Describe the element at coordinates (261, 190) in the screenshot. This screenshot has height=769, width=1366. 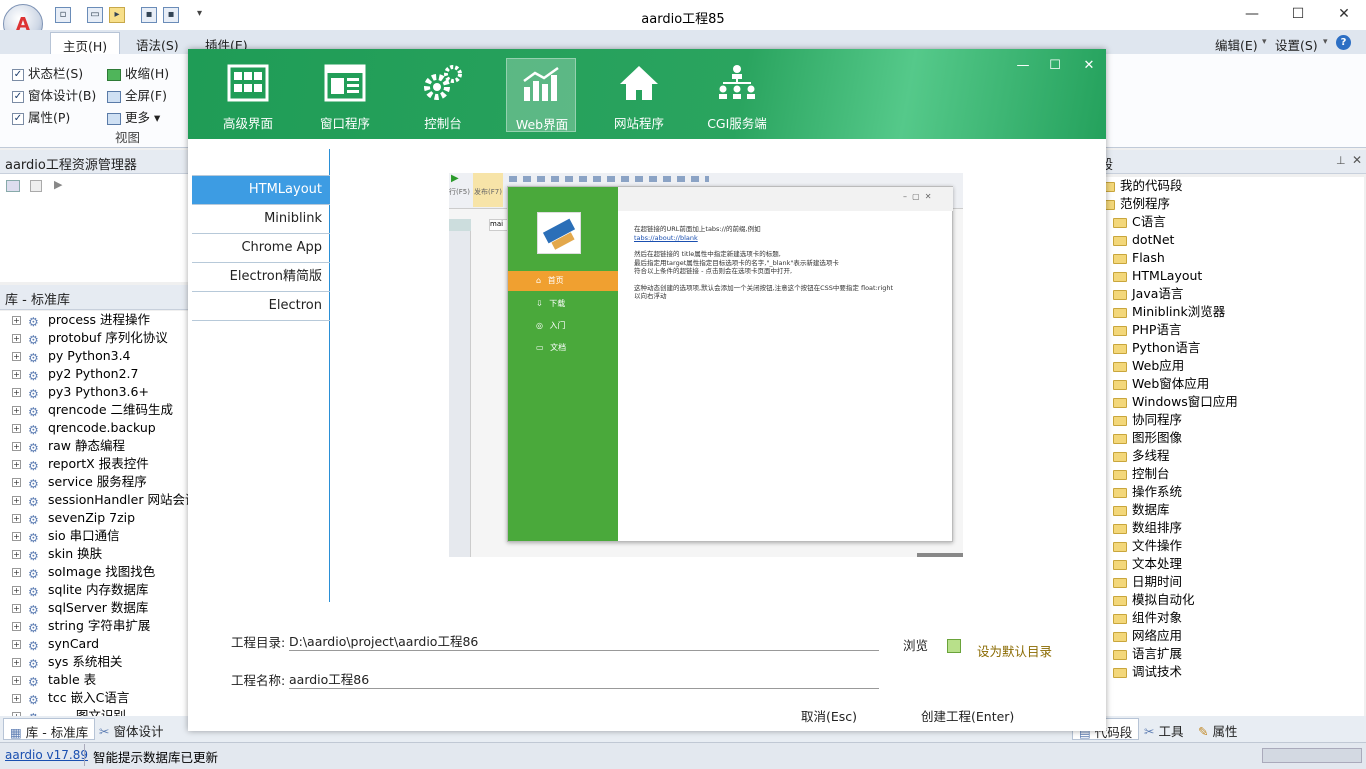
I see `nav-htmlayout: HTMLayout` at that location.